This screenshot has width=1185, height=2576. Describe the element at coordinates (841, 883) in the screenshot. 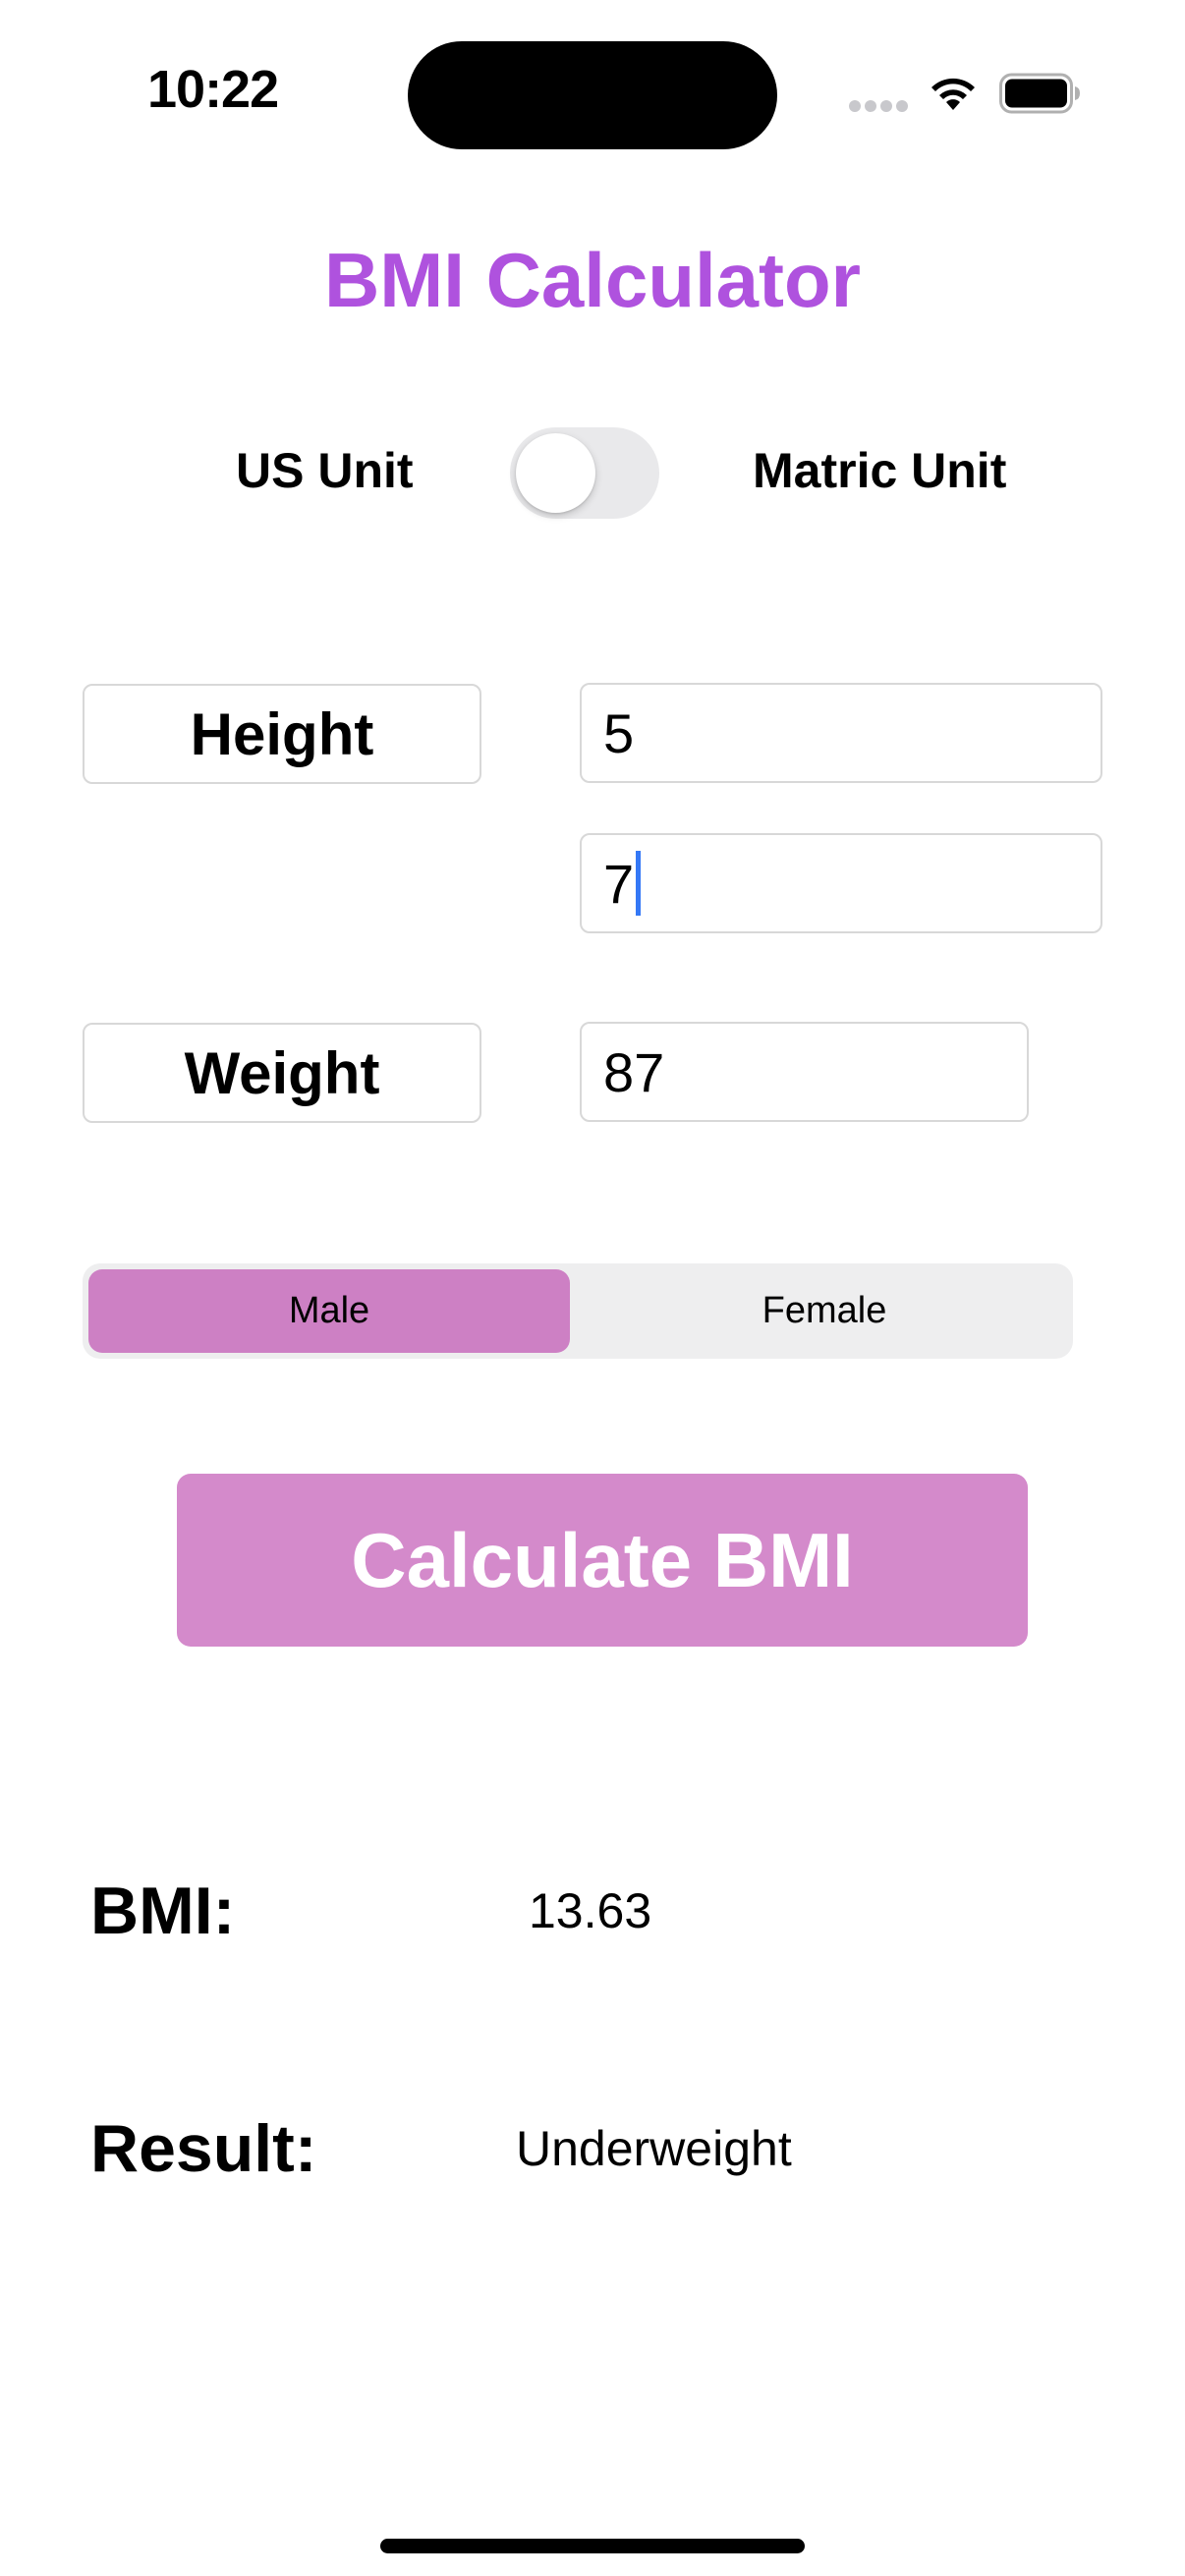

I see `height-inches-field: 7` at that location.